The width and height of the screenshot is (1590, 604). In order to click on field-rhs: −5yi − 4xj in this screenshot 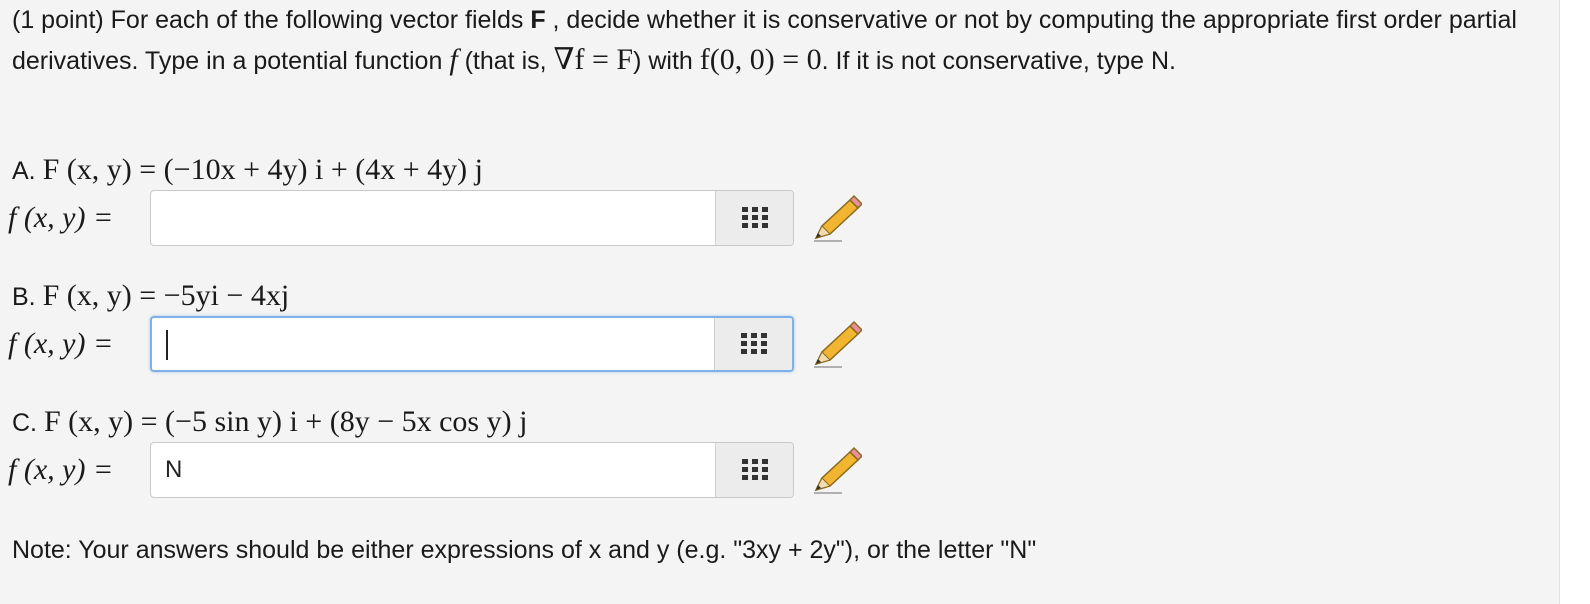, I will do `click(226, 295)`.